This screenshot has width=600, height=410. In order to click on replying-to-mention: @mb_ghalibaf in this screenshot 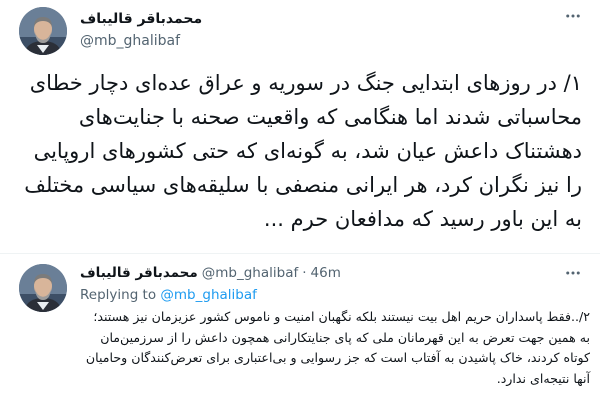, I will do `click(208, 295)`.